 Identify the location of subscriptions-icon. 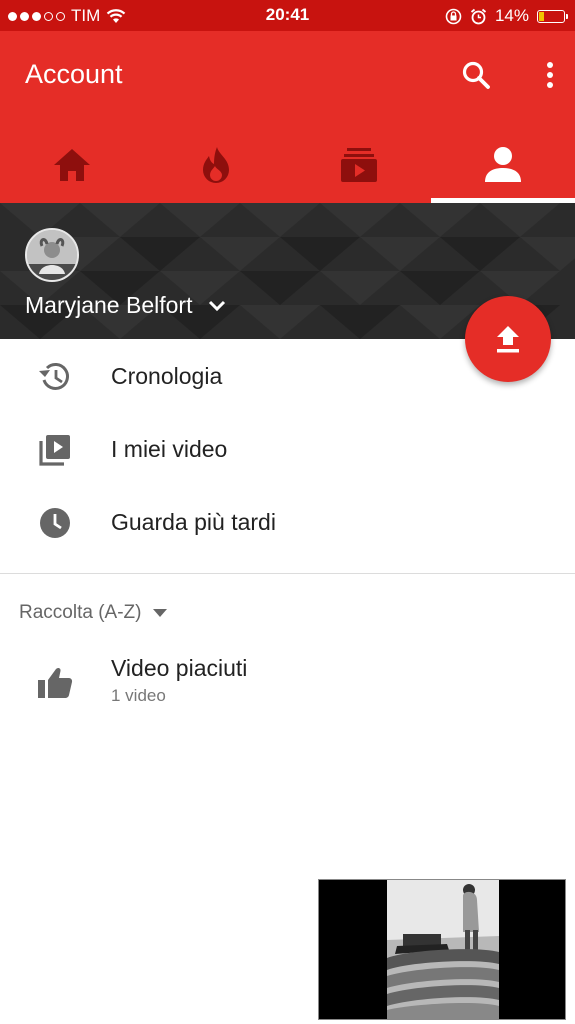
(359, 165).